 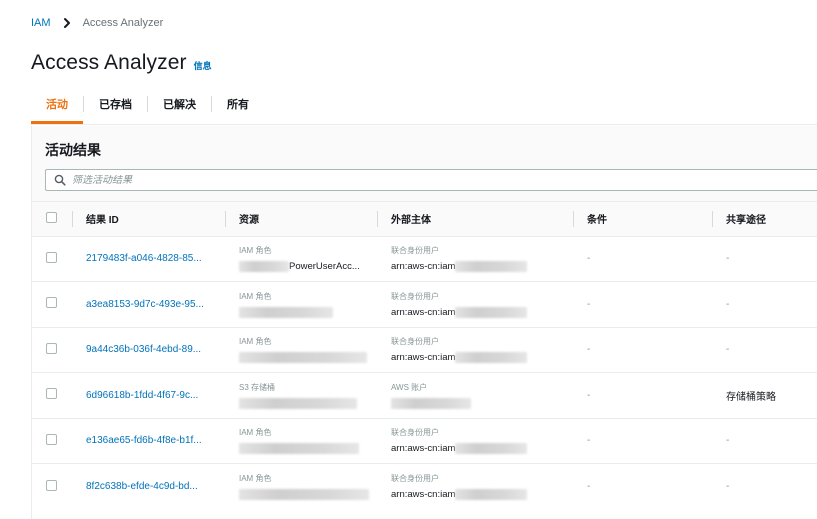 I want to click on column-header-condition: 条件, so click(x=642, y=219).